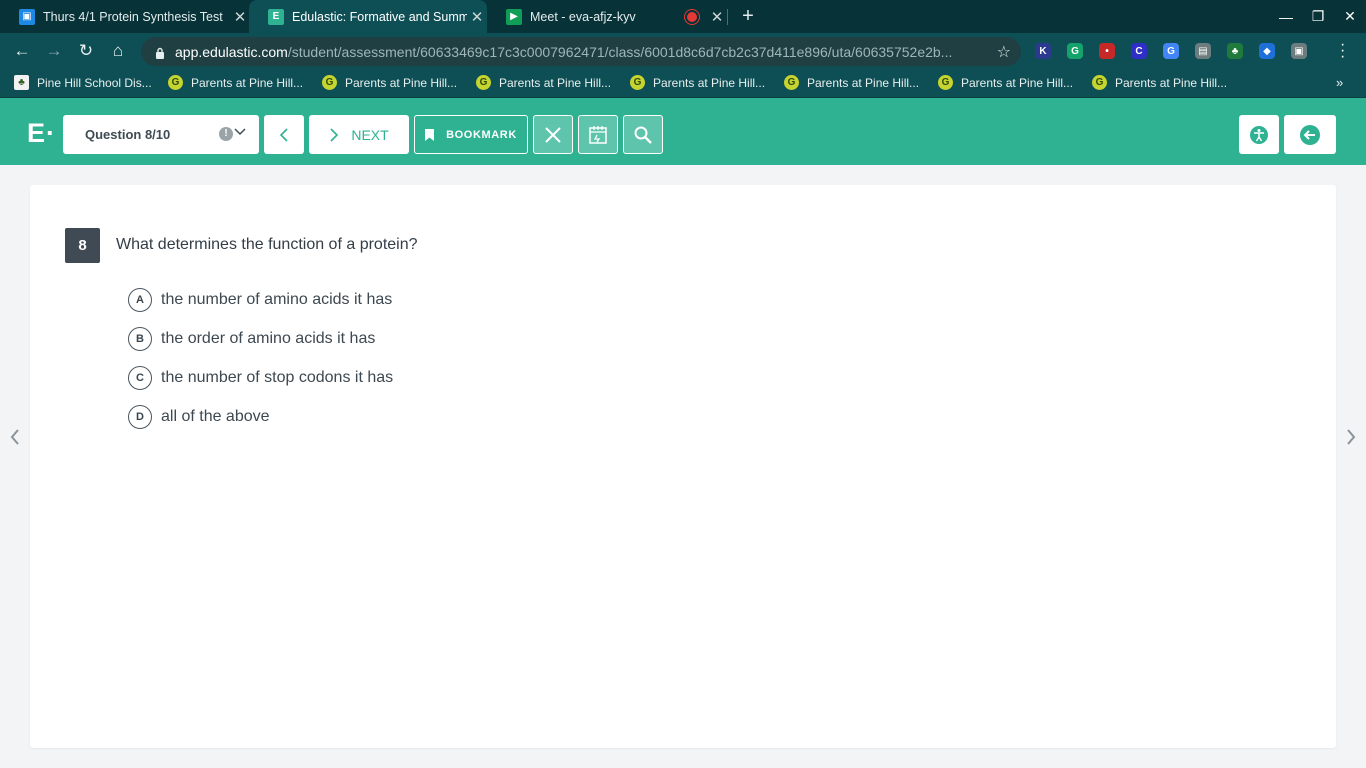  What do you see at coordinates (140, 339) in the screenshot?
I see `option-letter: B` at bounding box center [140, 339].